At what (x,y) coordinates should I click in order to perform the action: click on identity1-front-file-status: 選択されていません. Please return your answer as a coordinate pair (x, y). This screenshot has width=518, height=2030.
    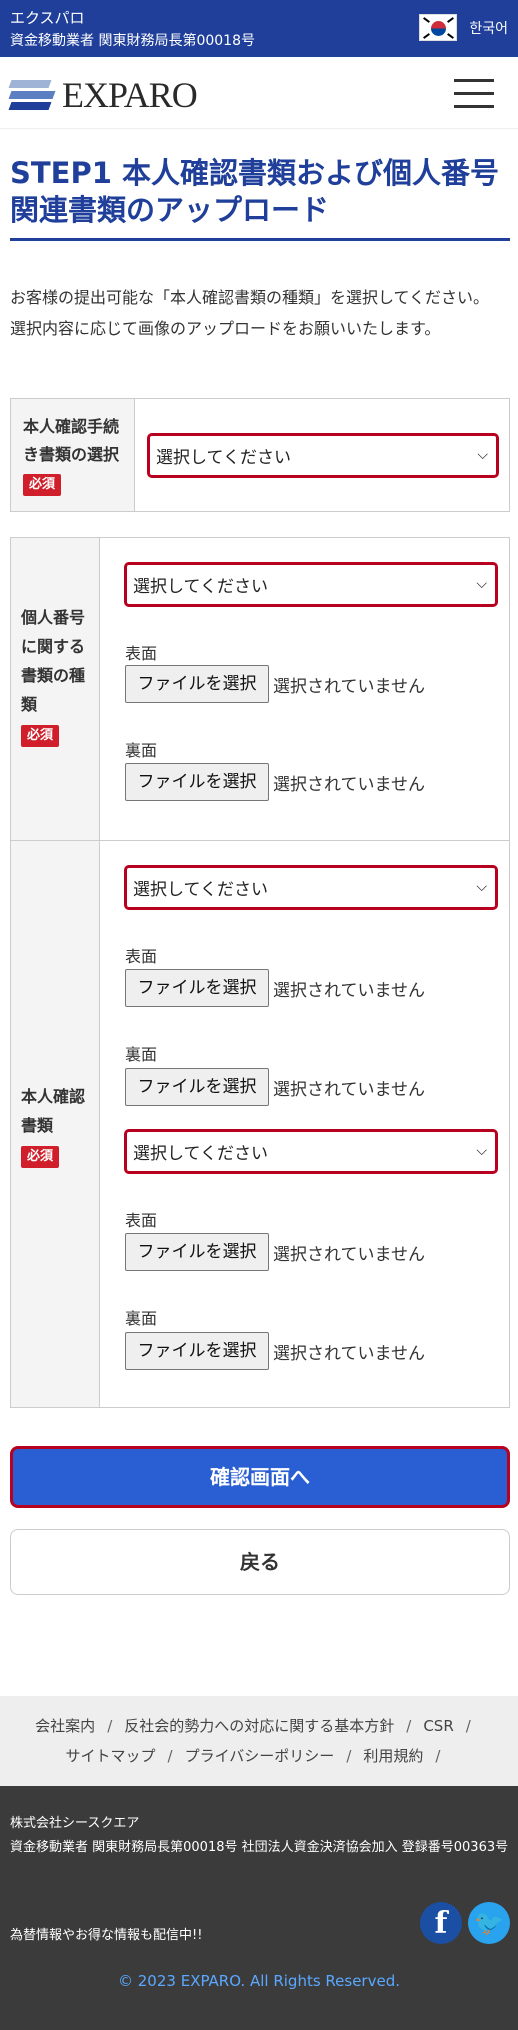
    Looking at the image, I should click on (349, 991).